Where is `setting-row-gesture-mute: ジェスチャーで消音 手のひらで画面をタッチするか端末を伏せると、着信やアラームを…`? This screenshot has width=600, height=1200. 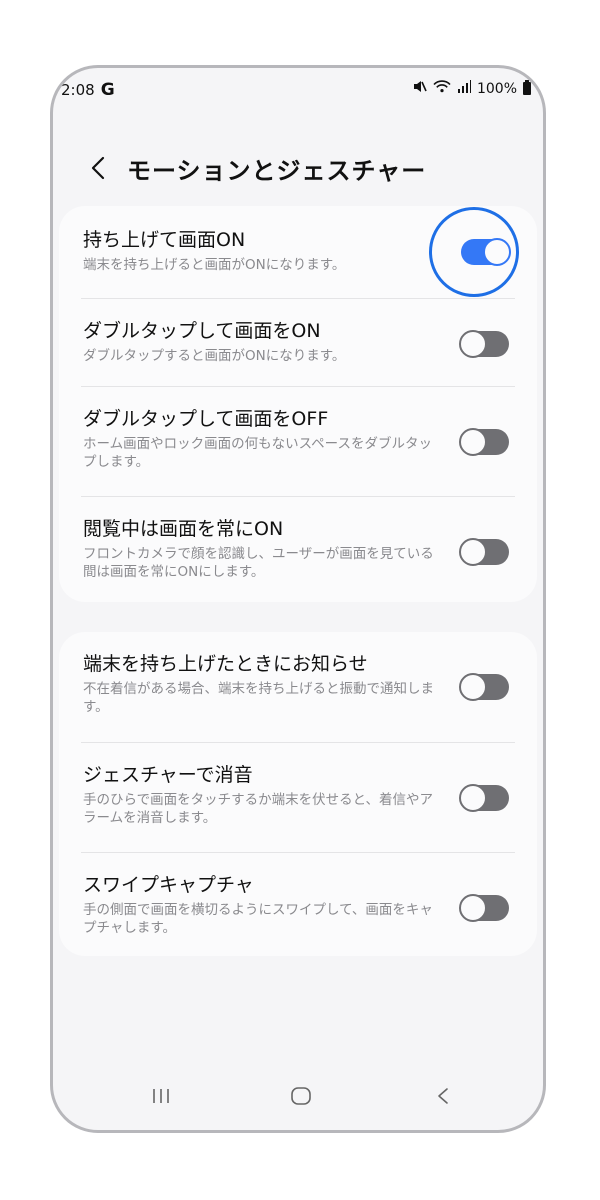 setting-row-gesture-mute: ジェスチャーで消音 手のひらで画面をタッチするか端末を伏せると、着信やアラームを… is located at coordinates (298, 797).